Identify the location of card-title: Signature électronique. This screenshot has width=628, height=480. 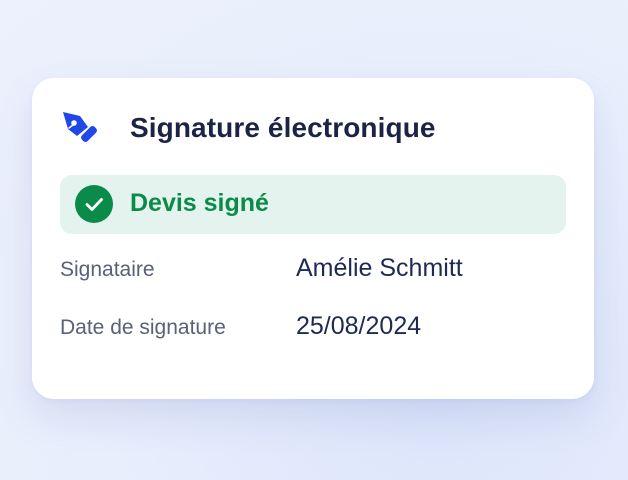
(283, 127).